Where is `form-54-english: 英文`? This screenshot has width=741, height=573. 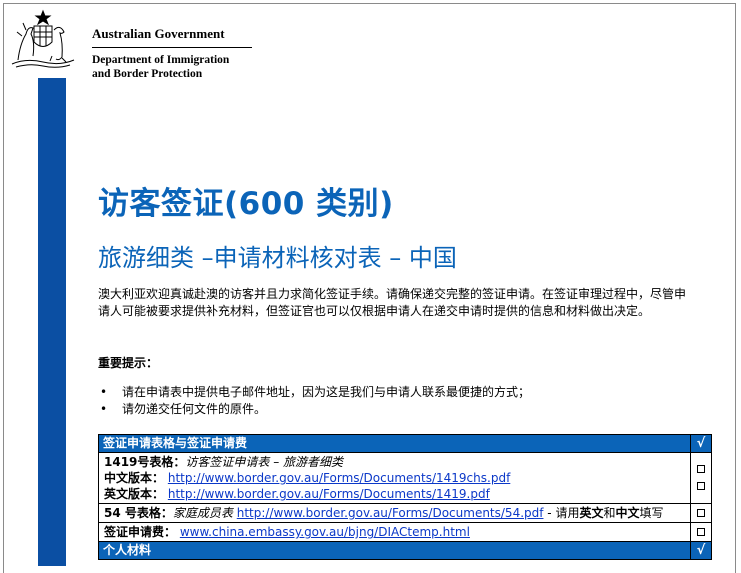
form-54-english: 英文 is located at coordinates (591, 513).